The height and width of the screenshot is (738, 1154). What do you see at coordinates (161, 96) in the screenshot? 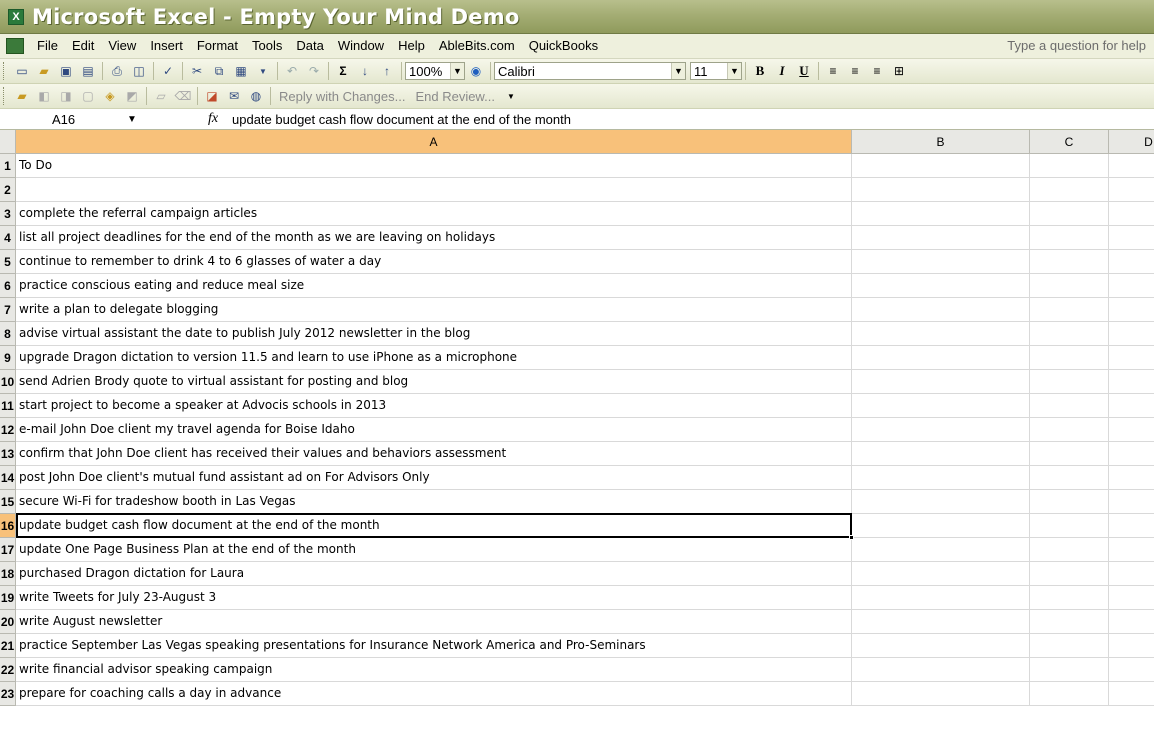
I see `ink-annotation-icon: ▱` at bounding box center [161, 96].